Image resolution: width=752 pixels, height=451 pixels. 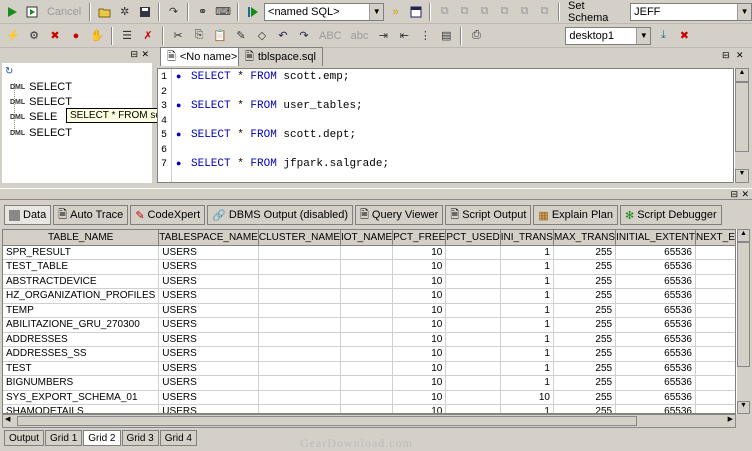 I want to click on column-header: NEXT_EXTENT, so click(x=715, y=238).